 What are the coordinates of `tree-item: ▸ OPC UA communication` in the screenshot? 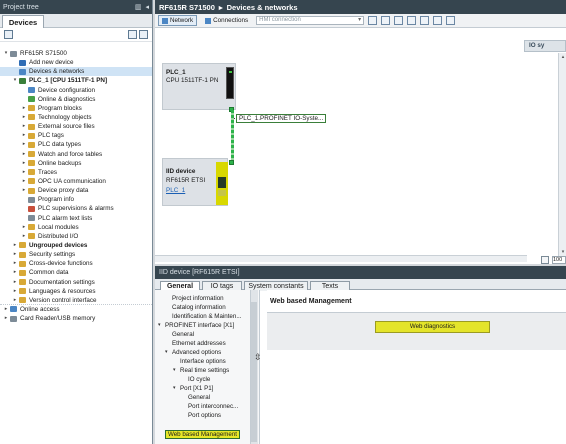 It's located at (76, 181).